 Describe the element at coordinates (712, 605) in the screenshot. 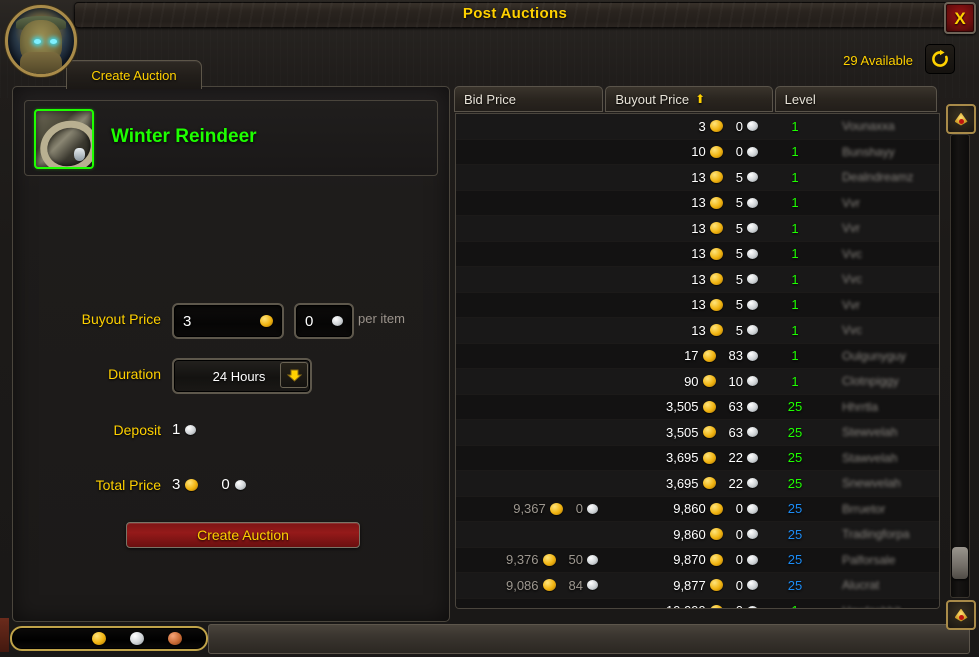

I see `buyout-money: 19,999 0` at that location.